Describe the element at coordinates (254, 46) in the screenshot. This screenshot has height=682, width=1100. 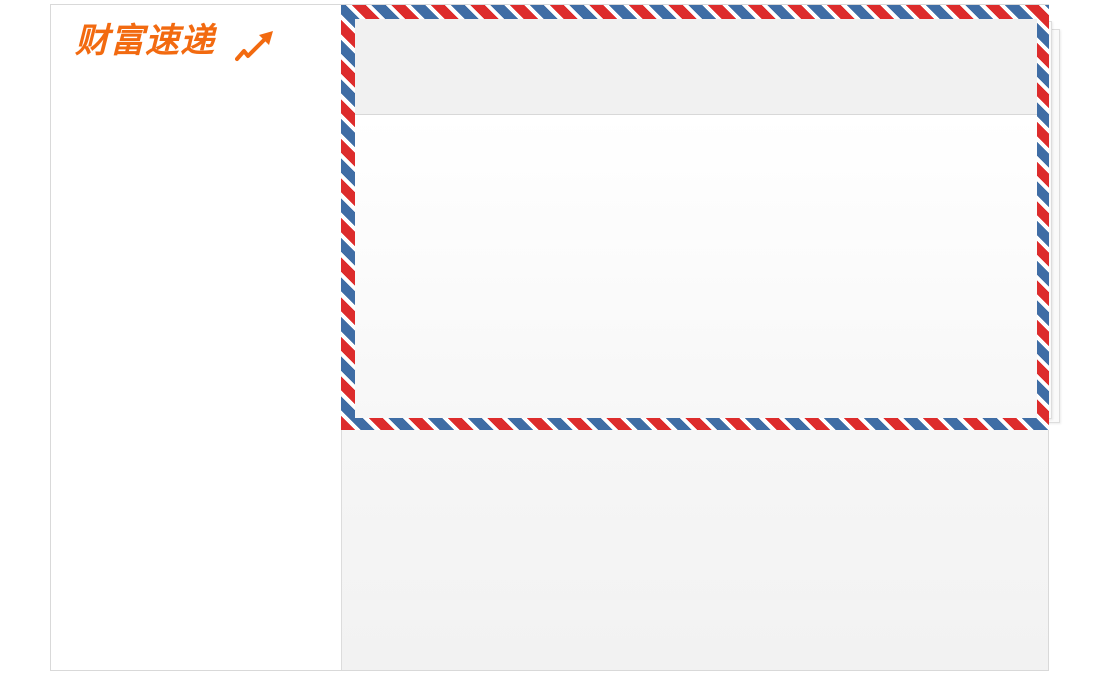
I see `rising-arrow-icon` at that location.